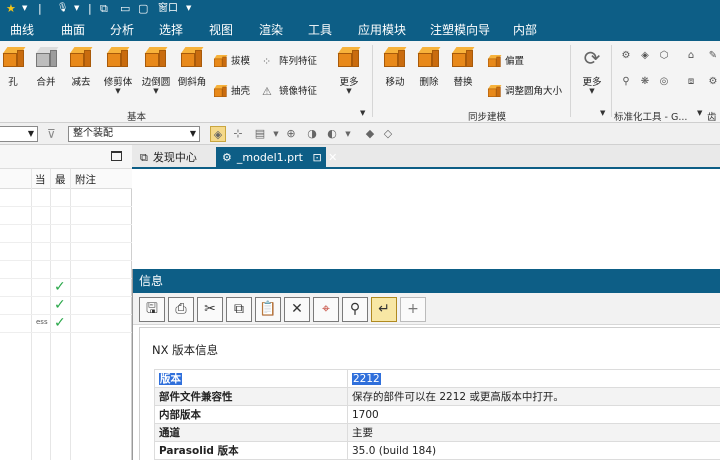  I want to click on tag-icon: ⌂, so click(691, 56).